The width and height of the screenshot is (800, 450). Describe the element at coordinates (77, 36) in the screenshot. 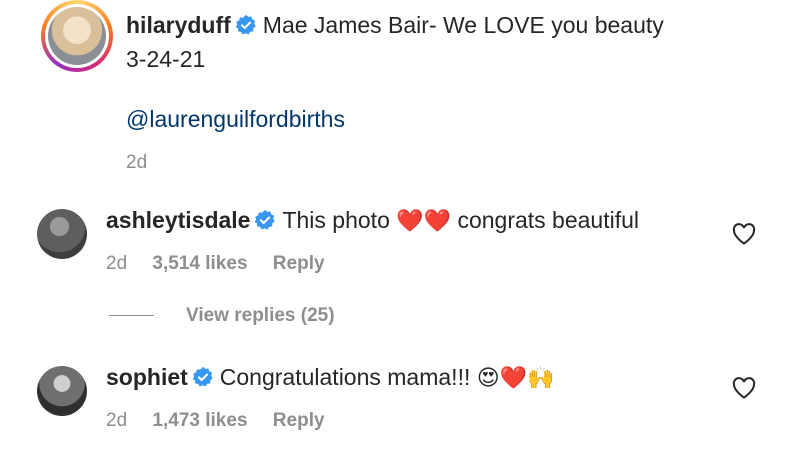

I see `caption-avatar` at that location.